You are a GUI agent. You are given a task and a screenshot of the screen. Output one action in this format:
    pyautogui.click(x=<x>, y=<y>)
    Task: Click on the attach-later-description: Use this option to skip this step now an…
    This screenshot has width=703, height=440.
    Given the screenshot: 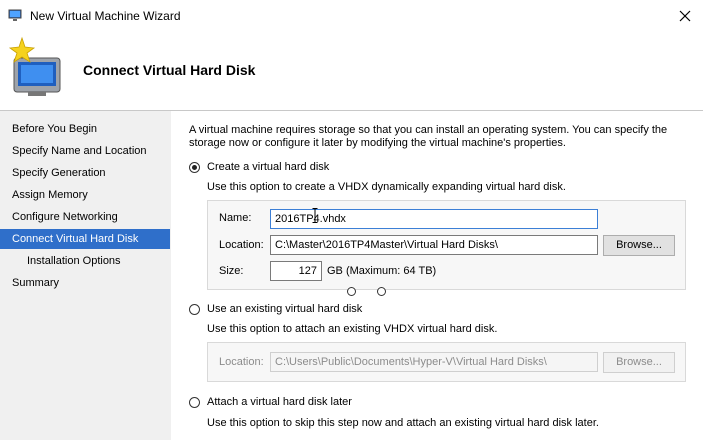 What is the action you would take?
    pyautogui.click(x=403, y=423)
    